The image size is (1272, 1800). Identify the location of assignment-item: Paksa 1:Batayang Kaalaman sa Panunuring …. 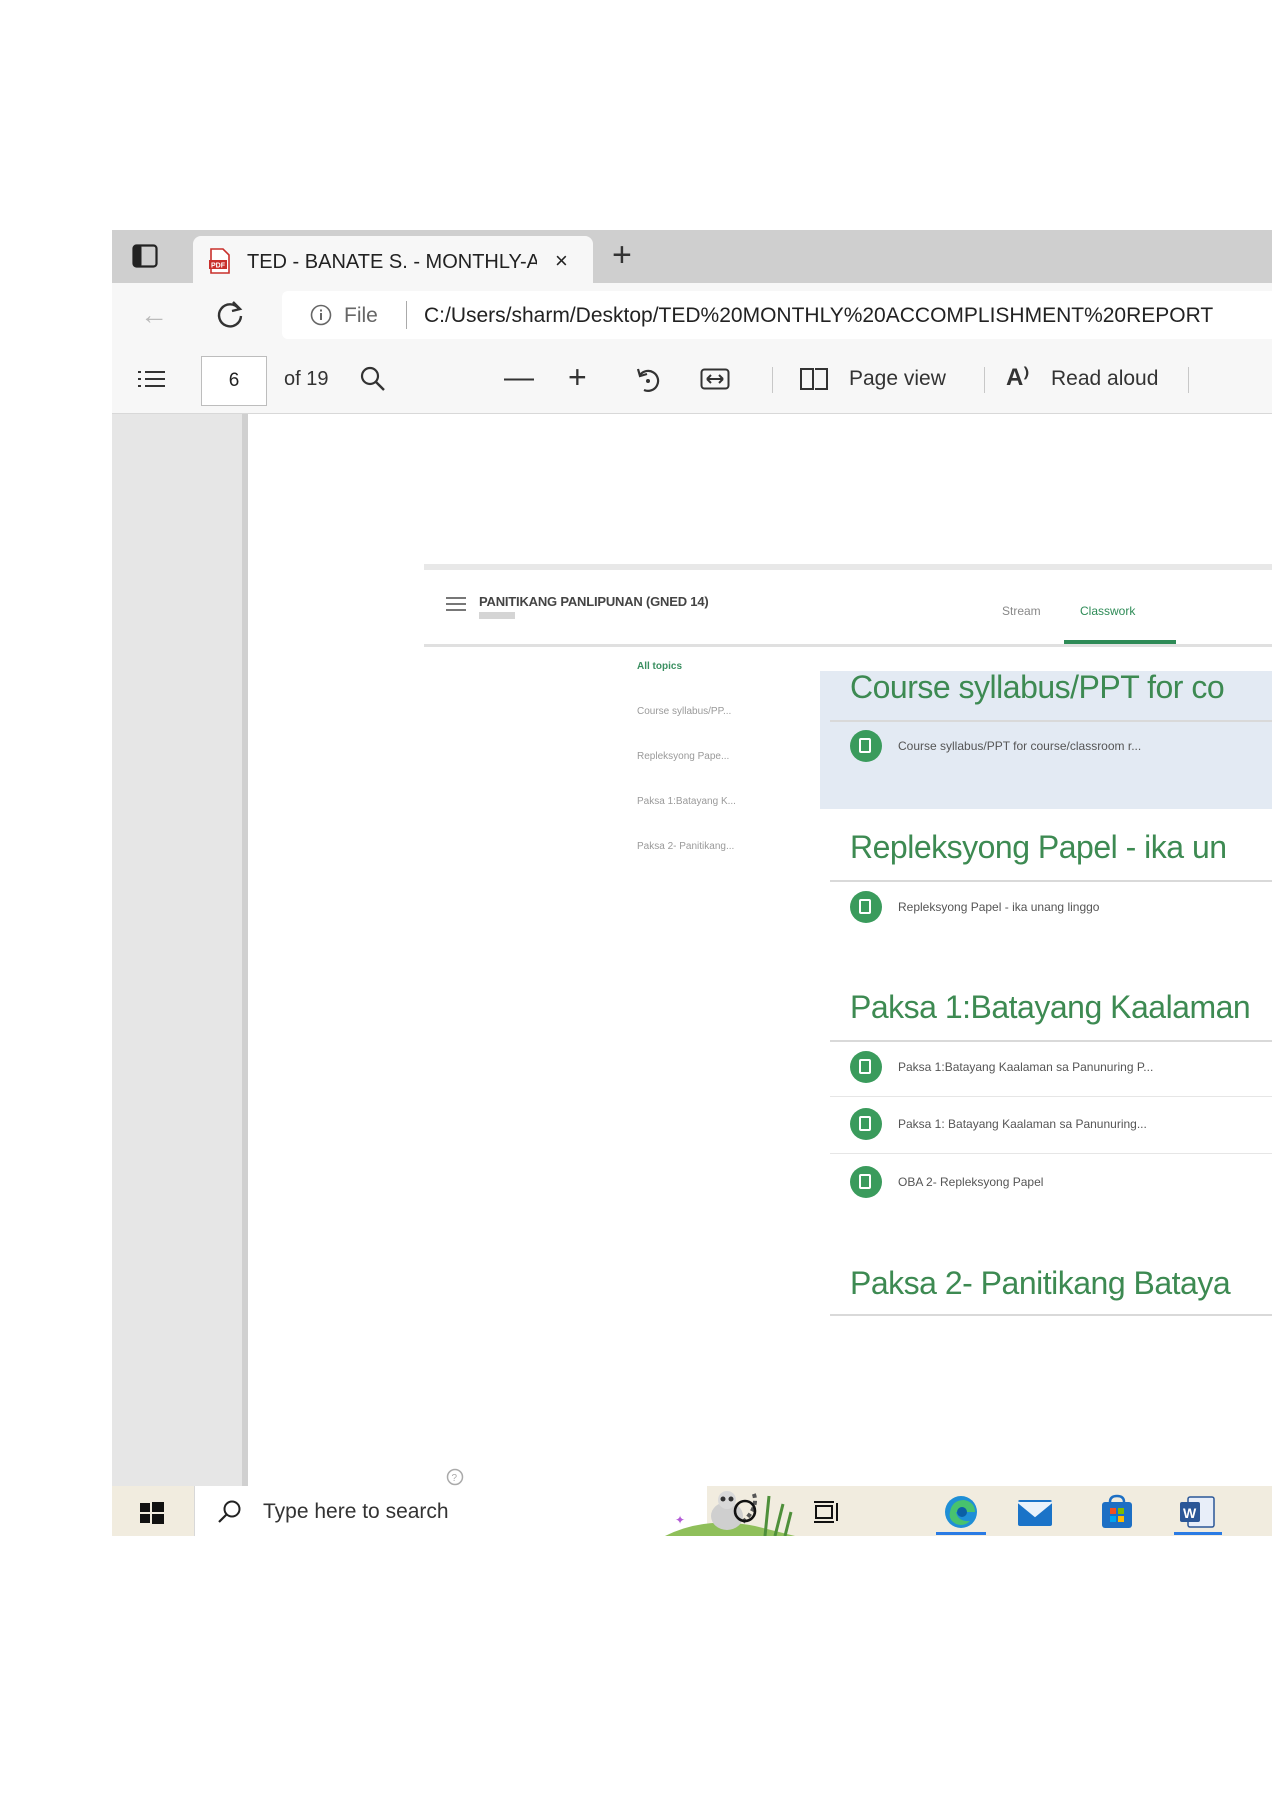
(1061, 1068).